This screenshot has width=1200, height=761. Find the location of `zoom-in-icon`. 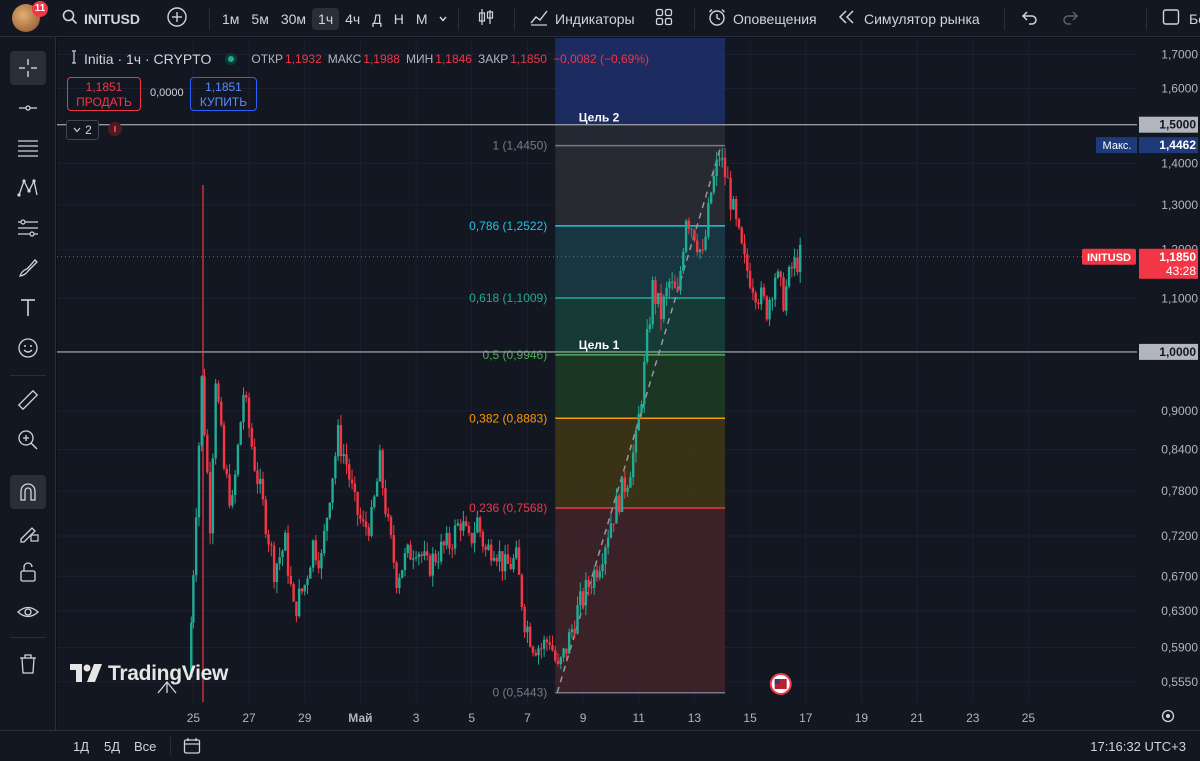

zoom-in-icon is located at coordinates (28, 440).